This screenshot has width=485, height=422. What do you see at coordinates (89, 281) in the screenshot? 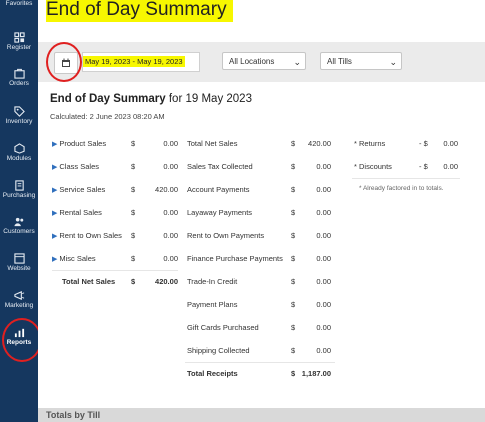
I see `row-label: Total Net Sales` at bounding box center [89, 281].